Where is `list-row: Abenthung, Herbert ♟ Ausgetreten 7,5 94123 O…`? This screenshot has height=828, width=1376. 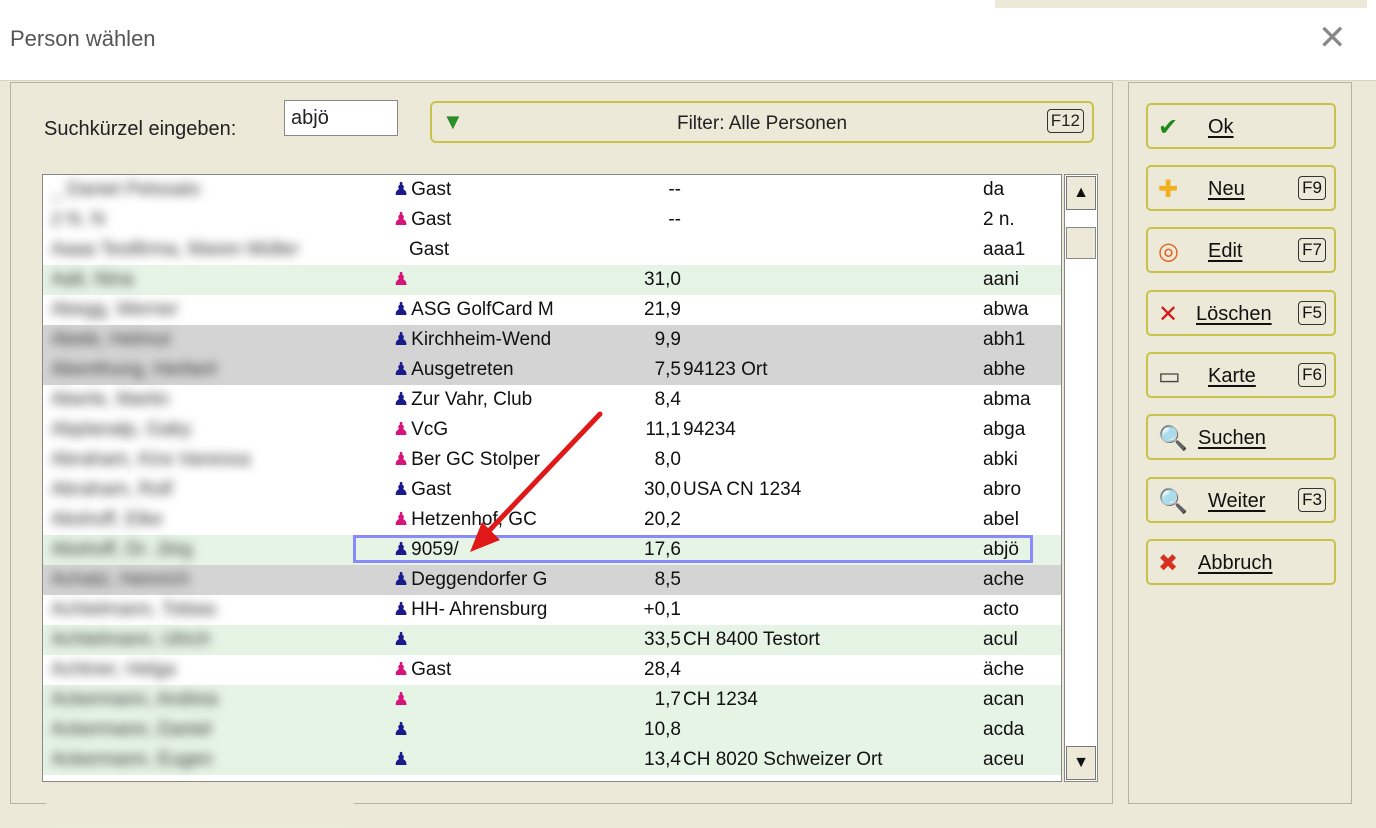
list-row: Abenthung, Herbert ♟ Ausgetreten 7,5 94123 O… is located at coordinates (552, 370).